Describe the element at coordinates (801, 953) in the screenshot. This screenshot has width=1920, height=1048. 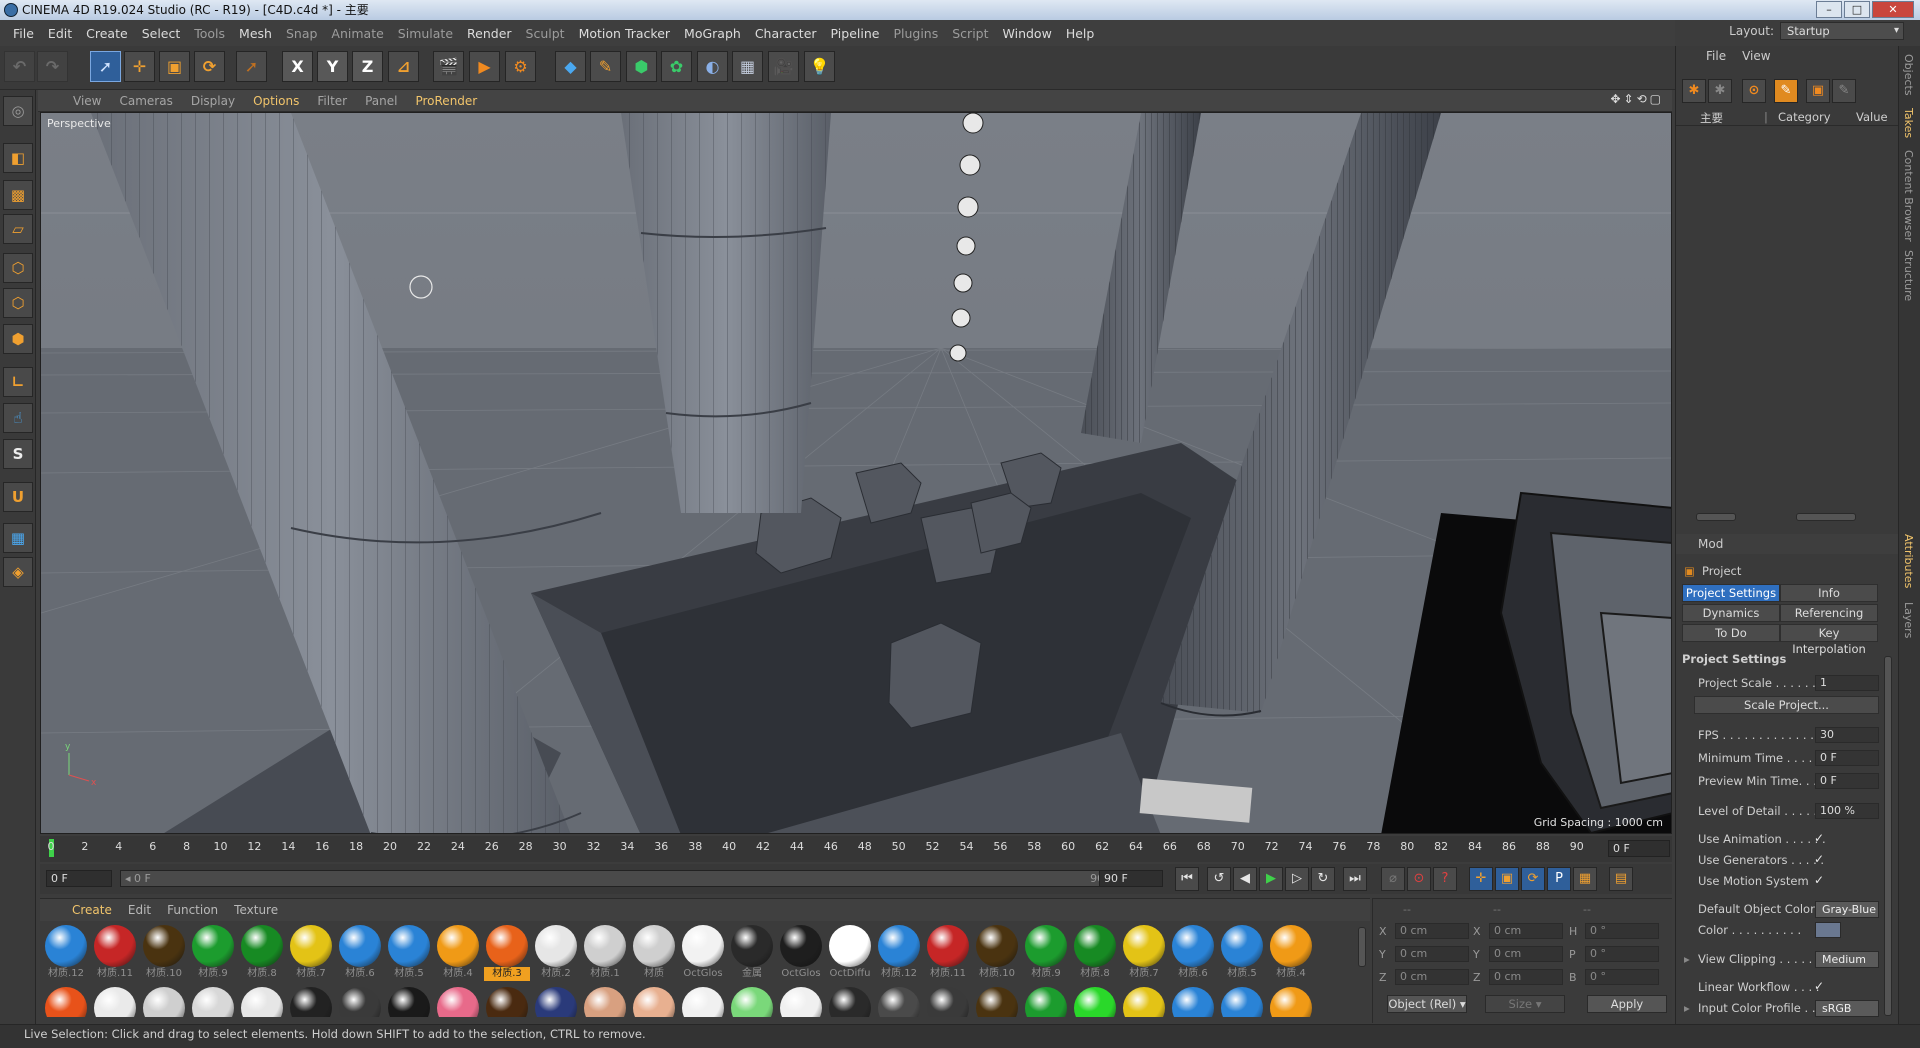
I see `material-swatch: OctGlos` at that location.